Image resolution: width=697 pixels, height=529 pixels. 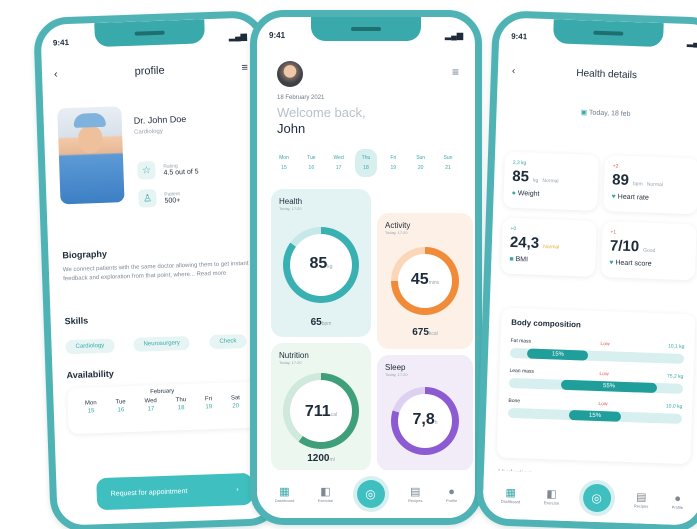 I want to click on page-title: Health details, so click(x=607, y=75).